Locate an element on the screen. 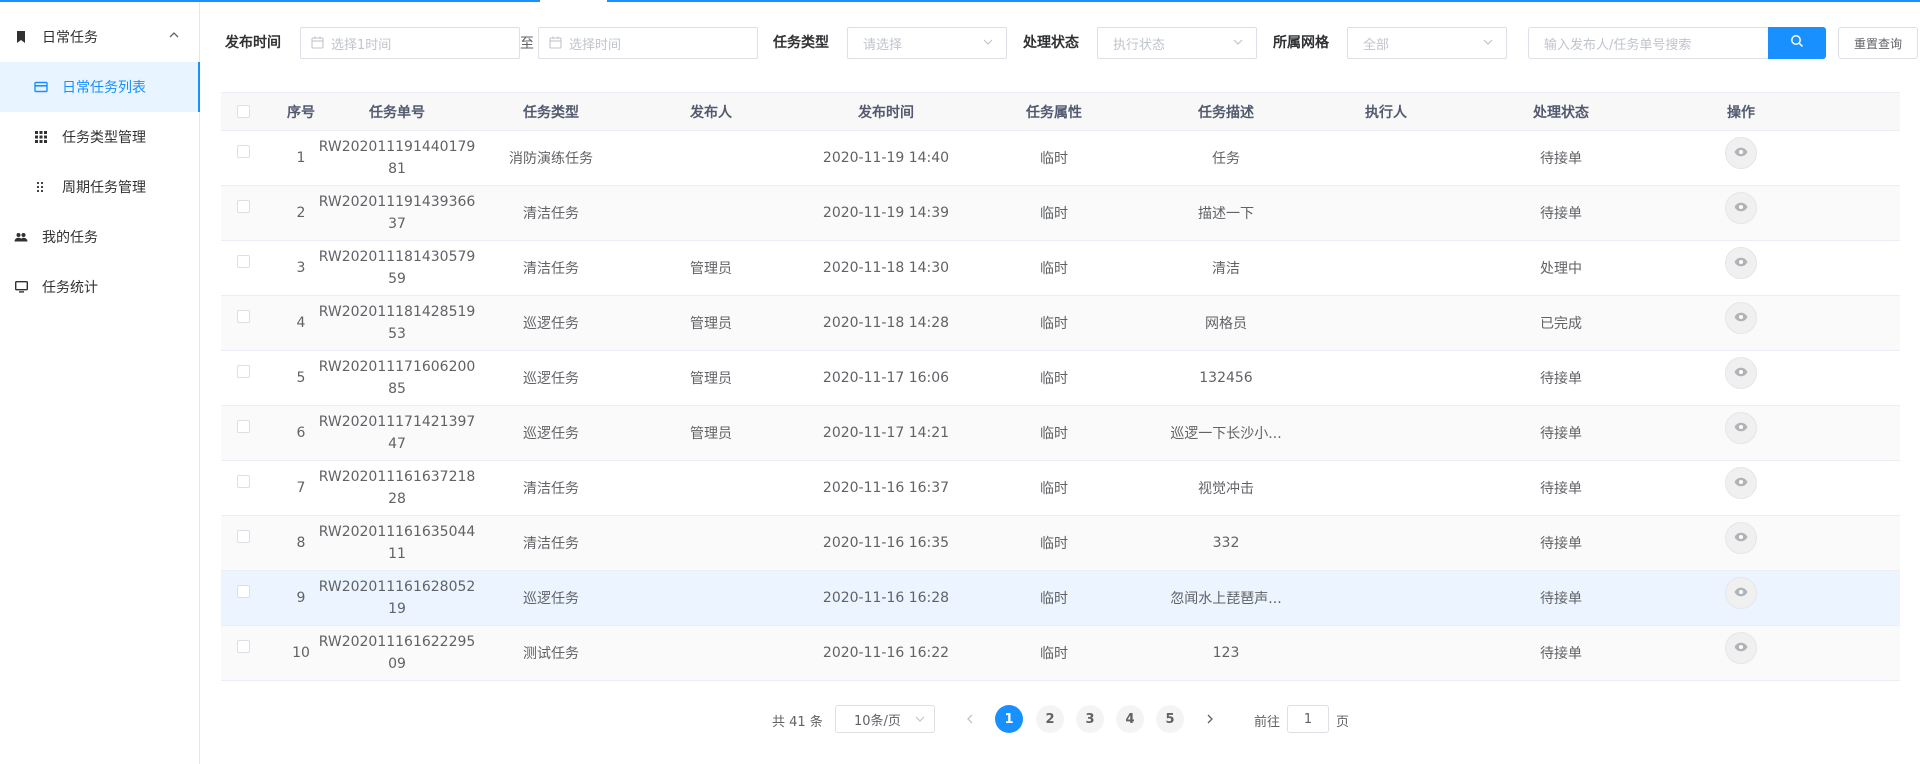  sidebar-group-my-tasks: 我的任务 is located at coordinates (100, 237).